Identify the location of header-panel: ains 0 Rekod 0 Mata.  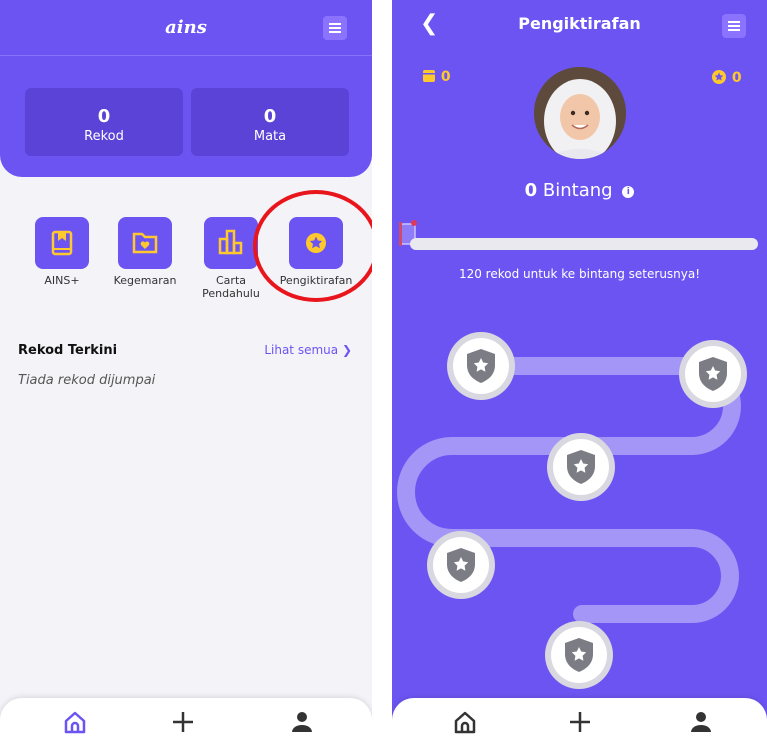
(186, 88).